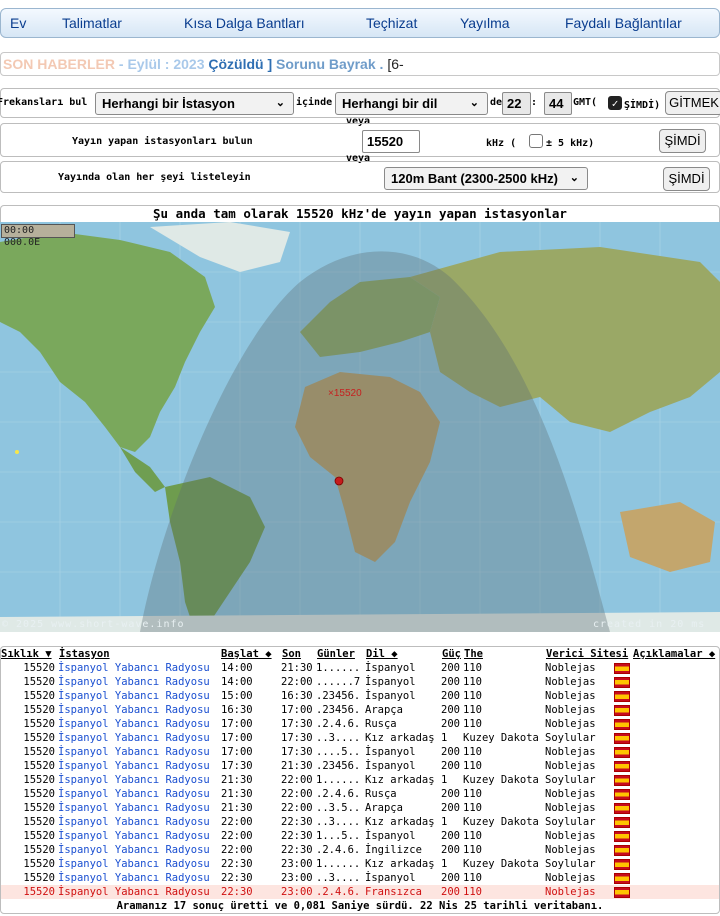 This screenshot has width=720, height=916. What do you see at coordinates (623, 23) in the screenshot?
I see `nav-useful-links: Faydalı Bağlantılar` at bounding box center [623, 23].